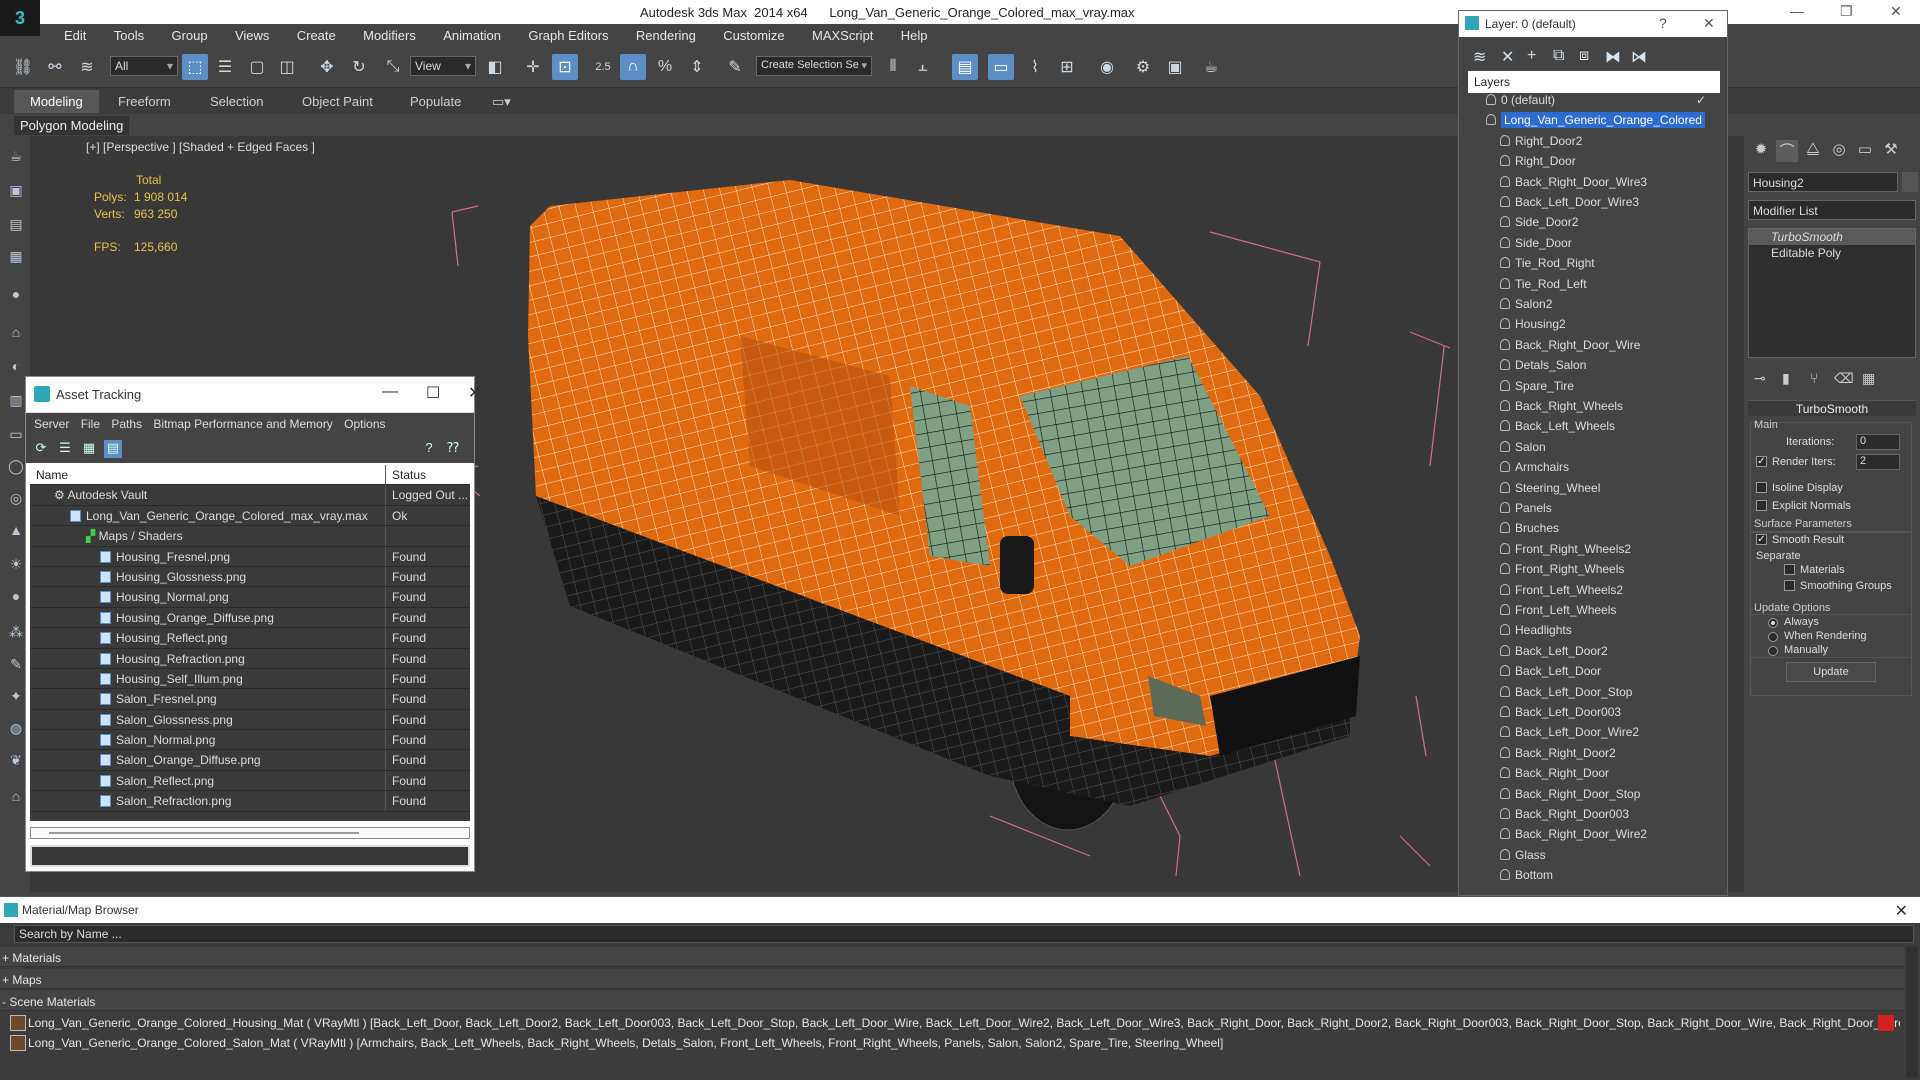 This screenshot has height=1080, width=1920. What do you see at coordinates (129, 33) in the screenshot?
I see `menu-tools: Tools` at bounding box center [129, 33].